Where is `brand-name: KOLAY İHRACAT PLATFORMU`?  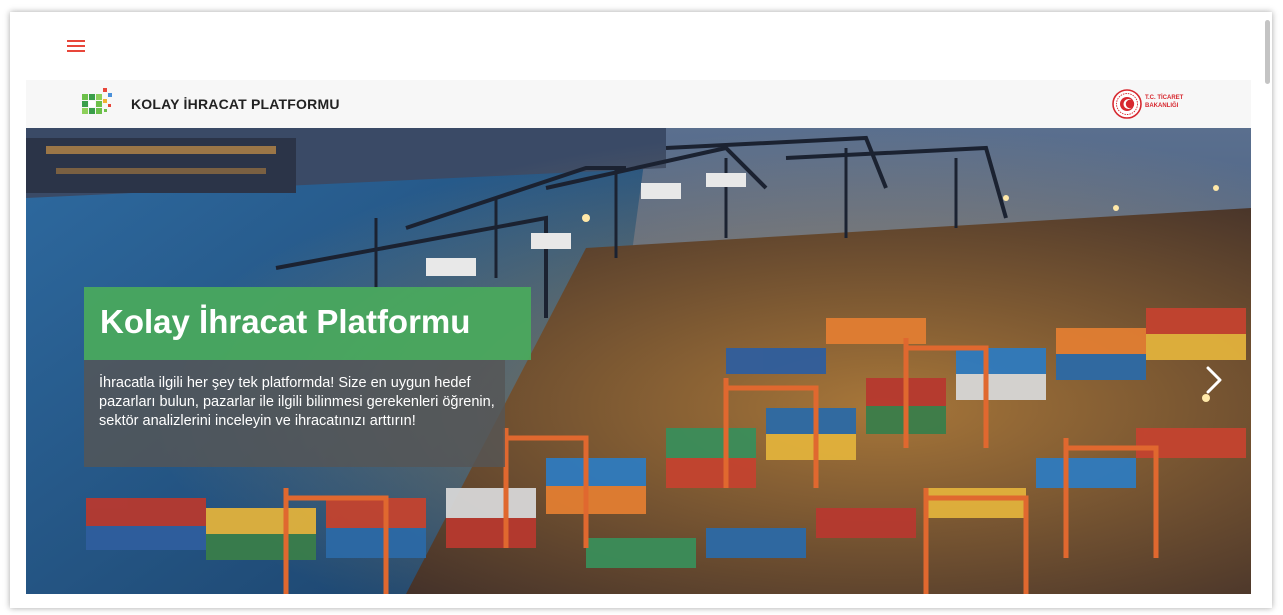
brand-name: KOLAY İHRACAT PLATFORMU is located at coordinates (235, 104).